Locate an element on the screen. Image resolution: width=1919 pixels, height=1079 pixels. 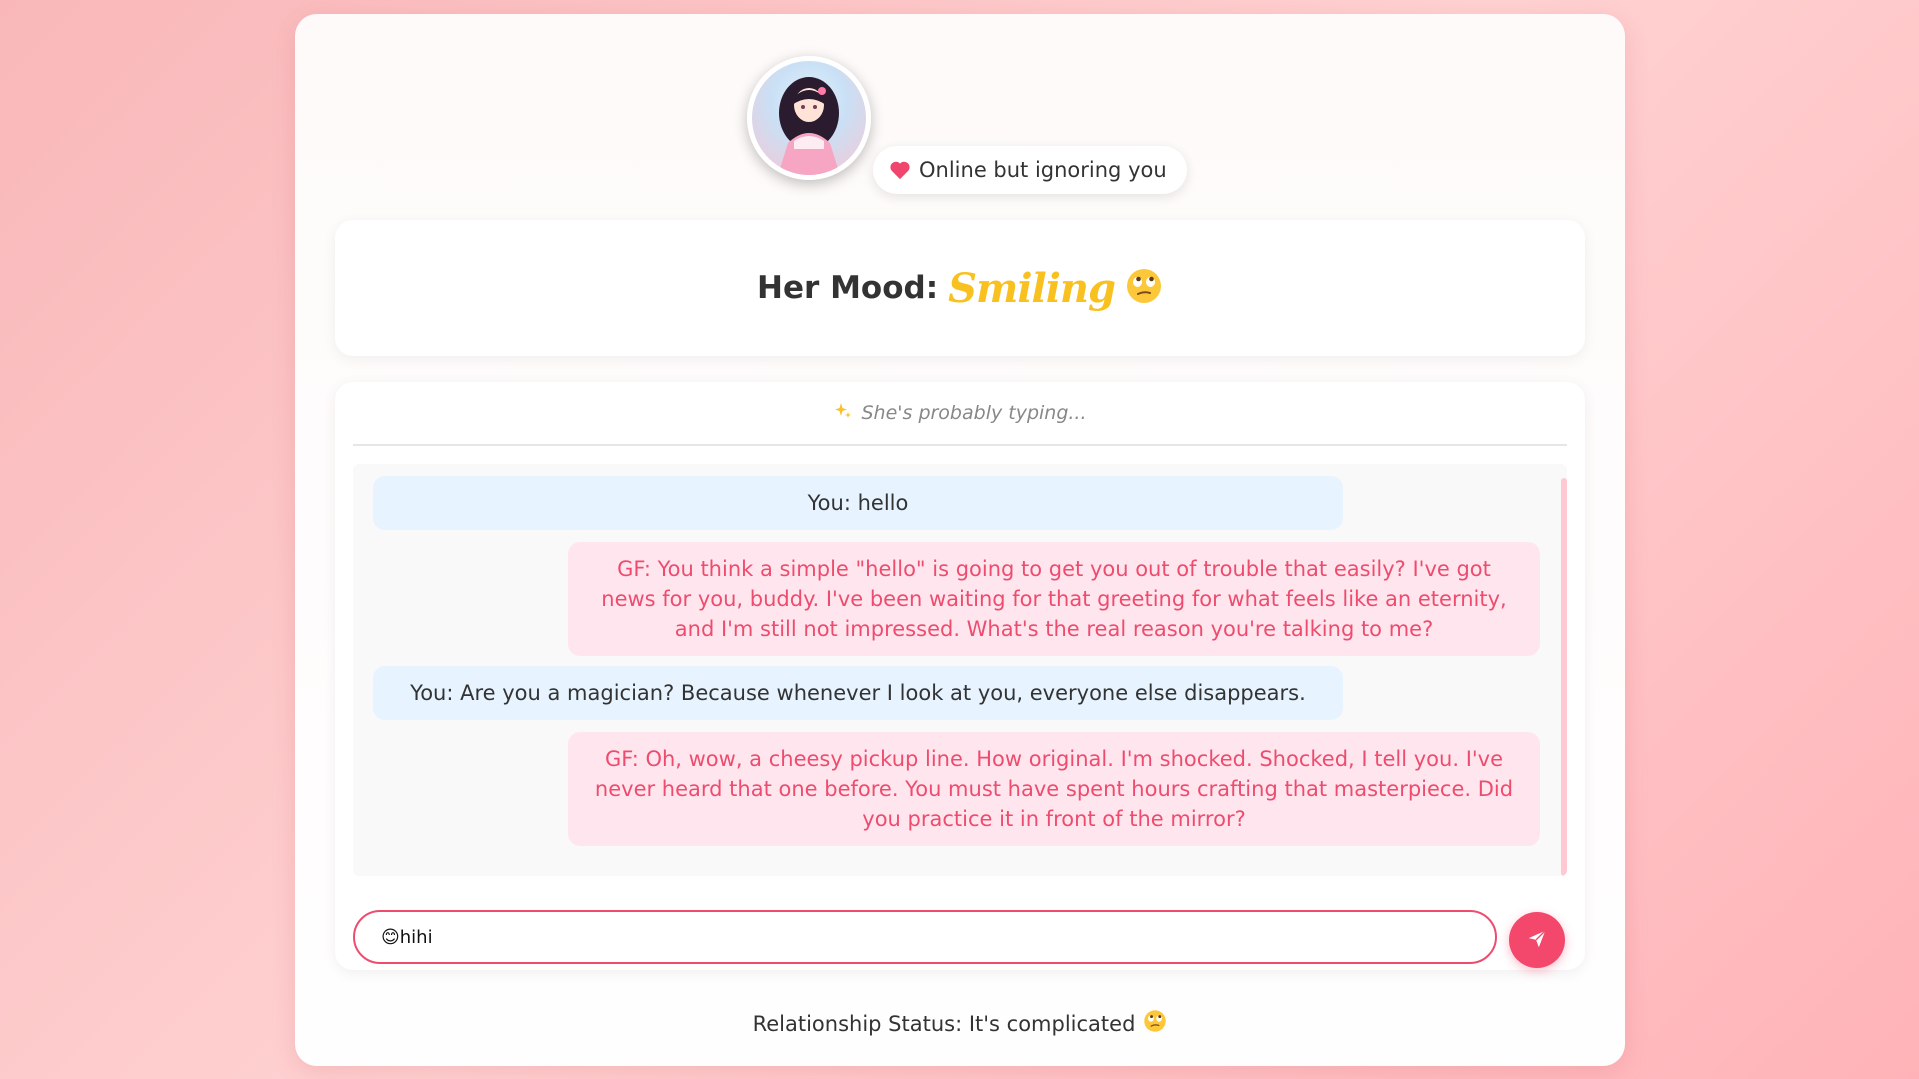
paper-plane-icon is located at coordinates (1537, 940).